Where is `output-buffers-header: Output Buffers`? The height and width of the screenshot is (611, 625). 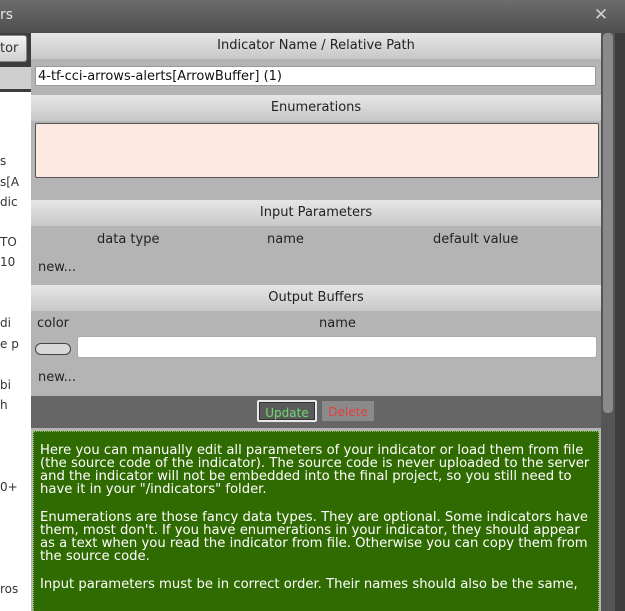
output-buffers-header: Output Buffers is located at coordinates (316, 298).